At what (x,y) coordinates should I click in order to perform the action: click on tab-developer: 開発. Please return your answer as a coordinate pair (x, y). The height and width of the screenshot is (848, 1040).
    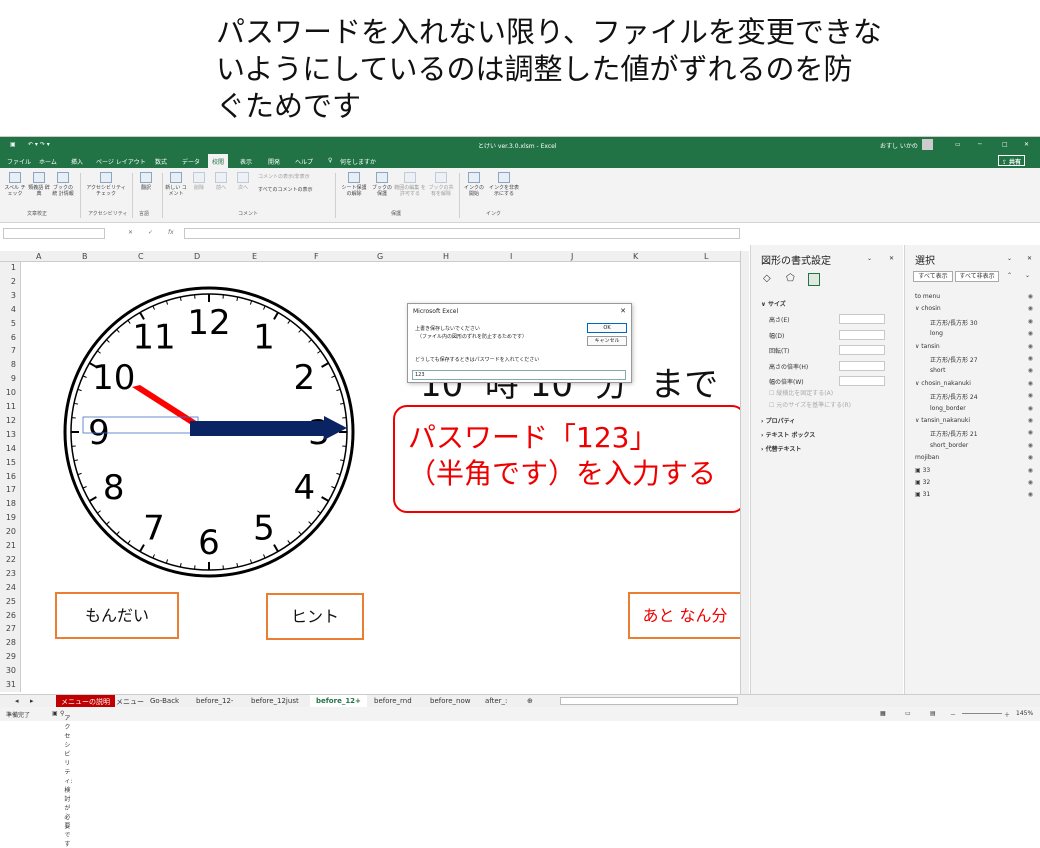
    Looking at the image, I should click on (274, 161).